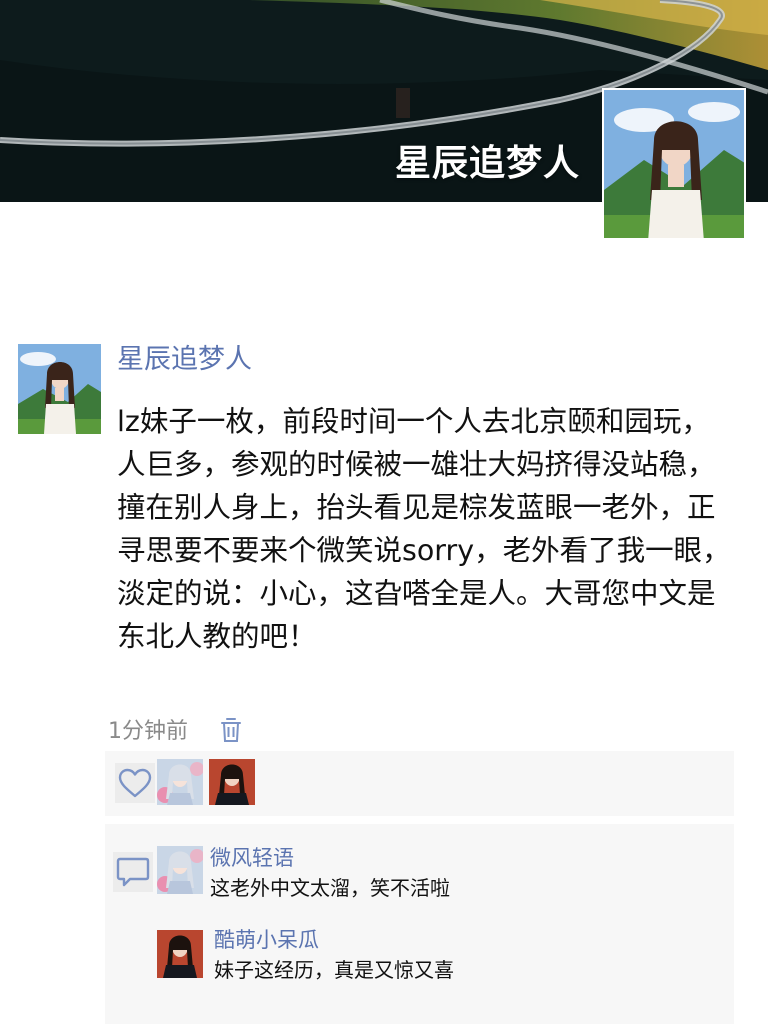  I want to click on comment-text: 这老外中文太溜，笑不活啦, so click(330, 888).